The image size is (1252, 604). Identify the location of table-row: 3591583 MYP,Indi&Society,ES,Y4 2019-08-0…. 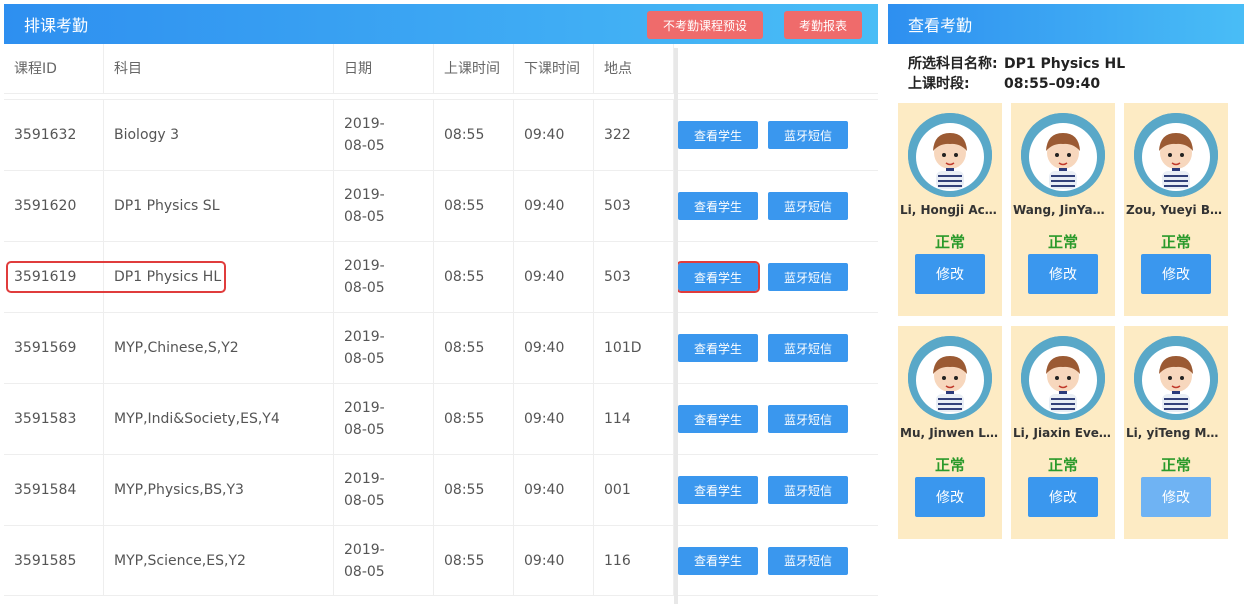
(441, 418).